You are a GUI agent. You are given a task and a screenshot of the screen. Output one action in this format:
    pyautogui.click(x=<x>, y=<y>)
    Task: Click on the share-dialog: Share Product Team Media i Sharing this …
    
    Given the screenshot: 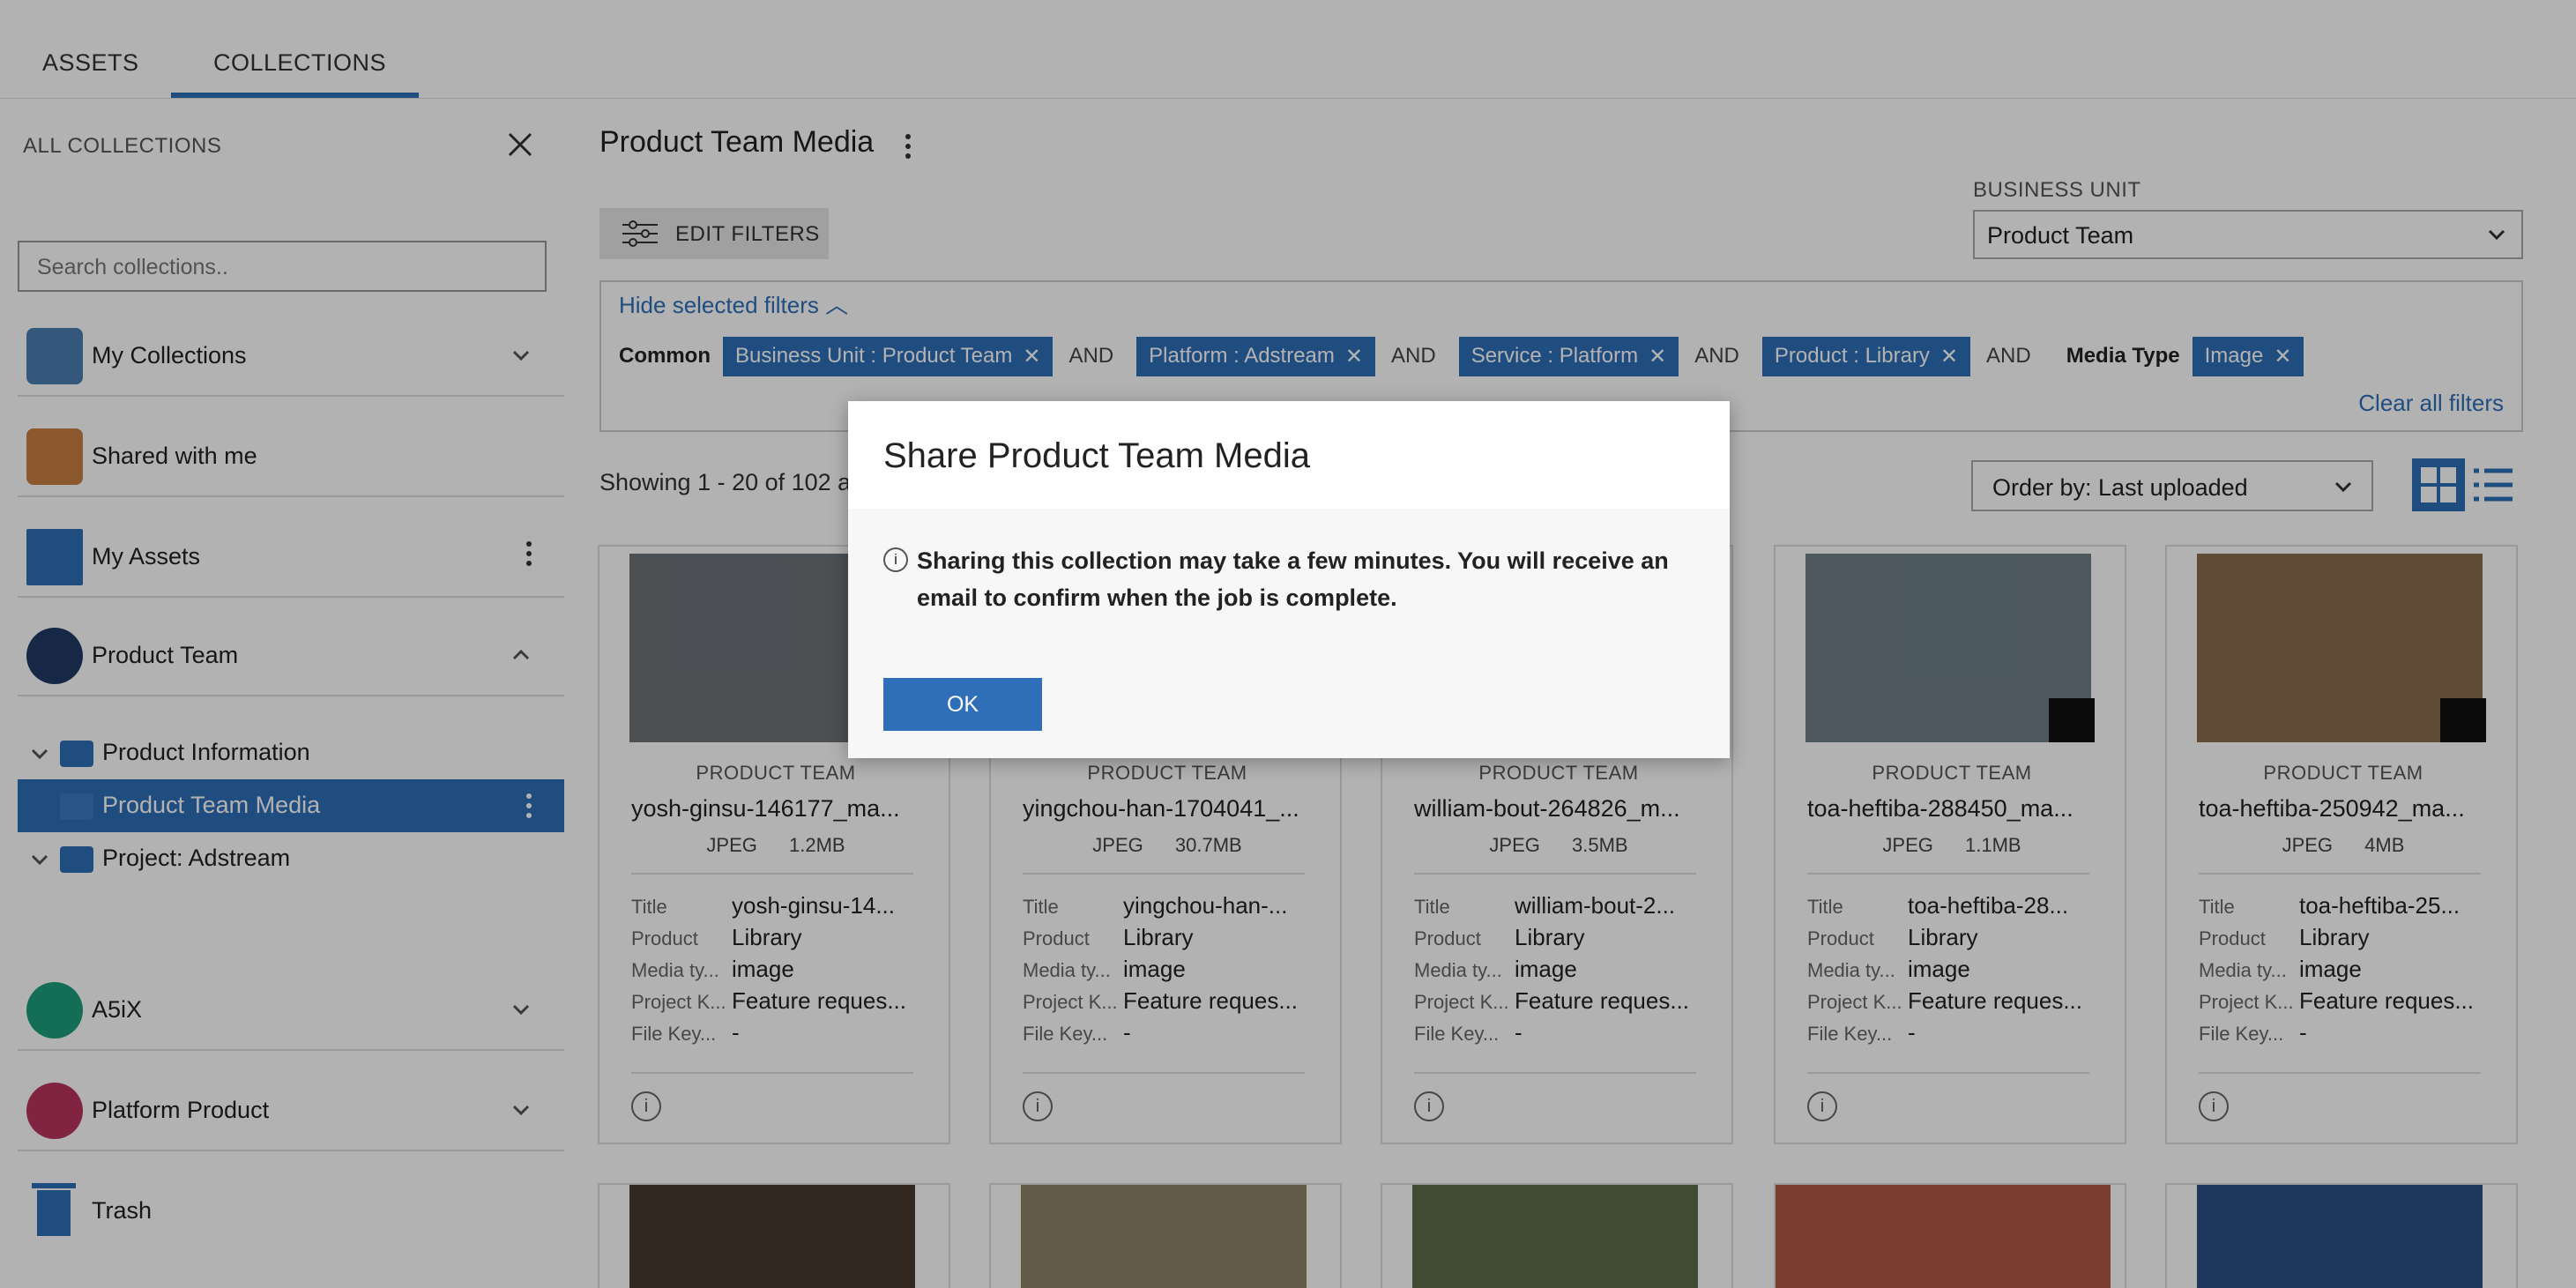 What is the action you would take?
    pyautogui.click(x=1289, y=579)
    